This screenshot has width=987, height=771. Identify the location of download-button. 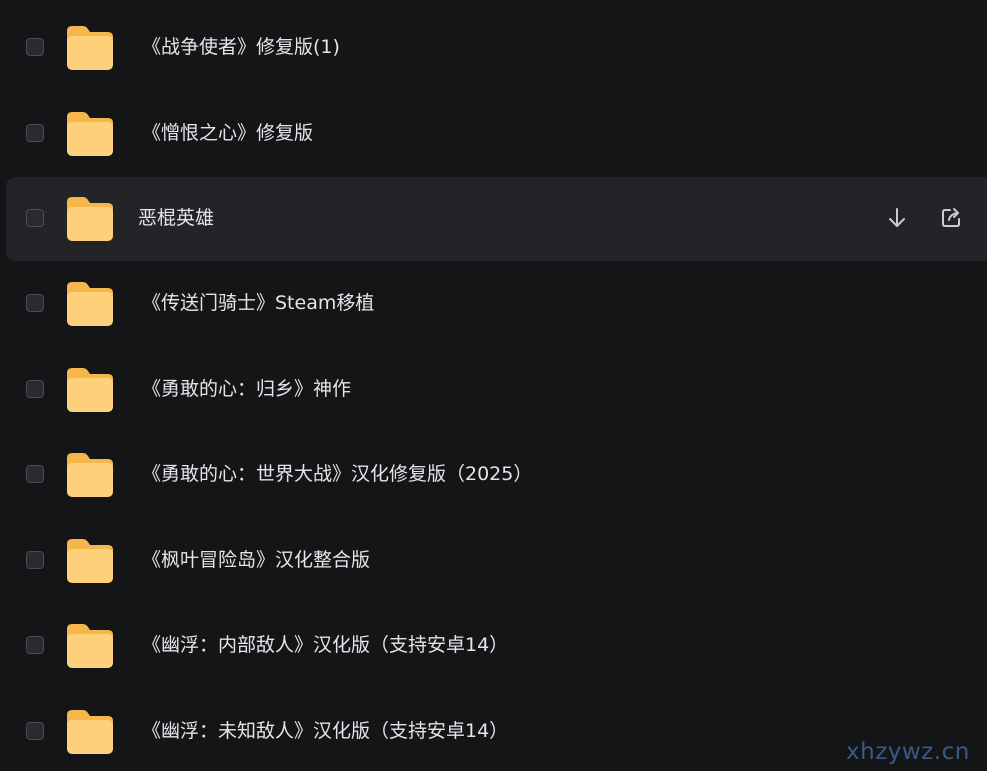
(897, 218).